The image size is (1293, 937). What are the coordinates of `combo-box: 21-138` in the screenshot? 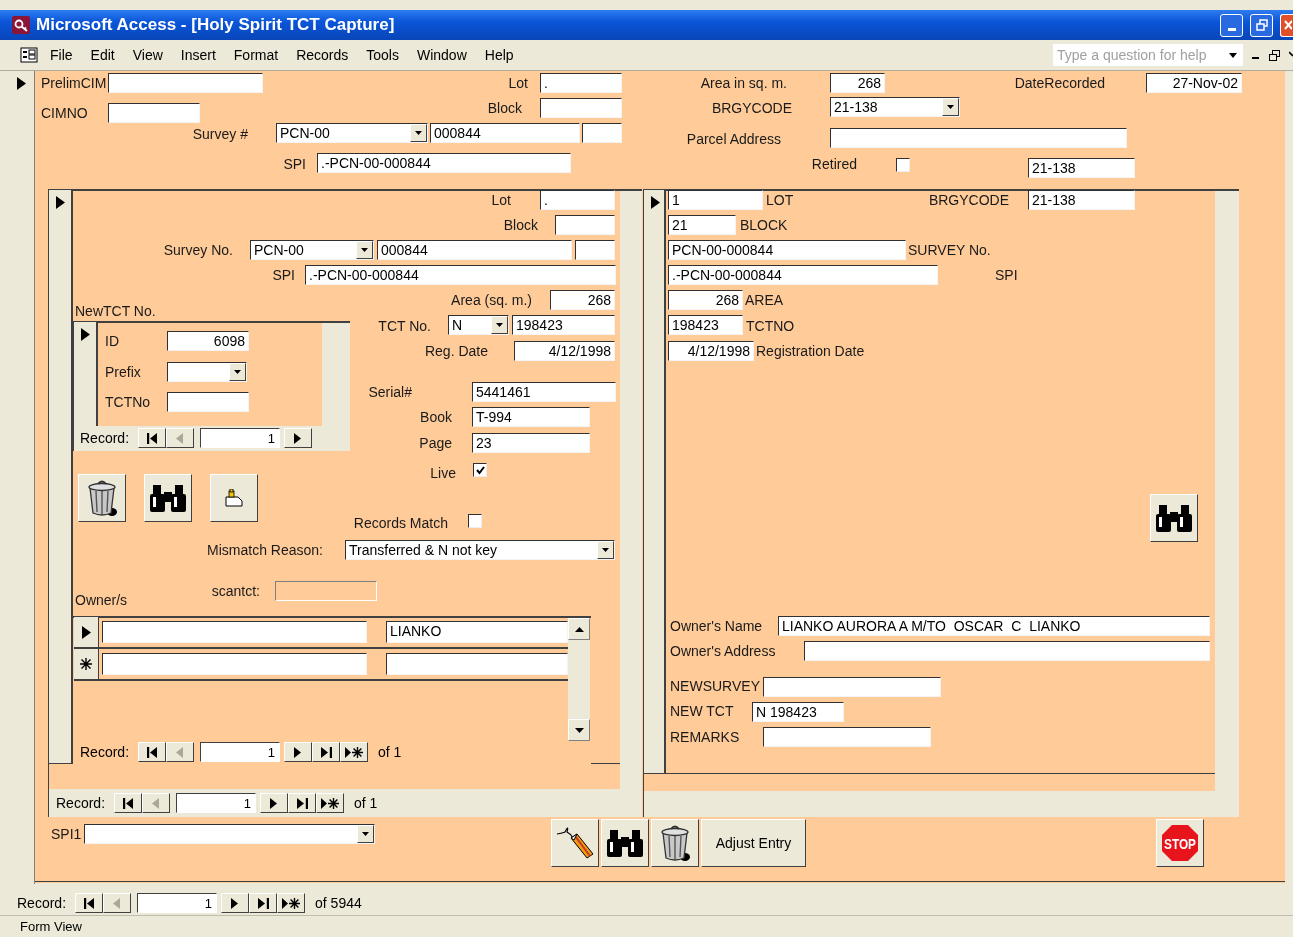 It's located at (895, 107).